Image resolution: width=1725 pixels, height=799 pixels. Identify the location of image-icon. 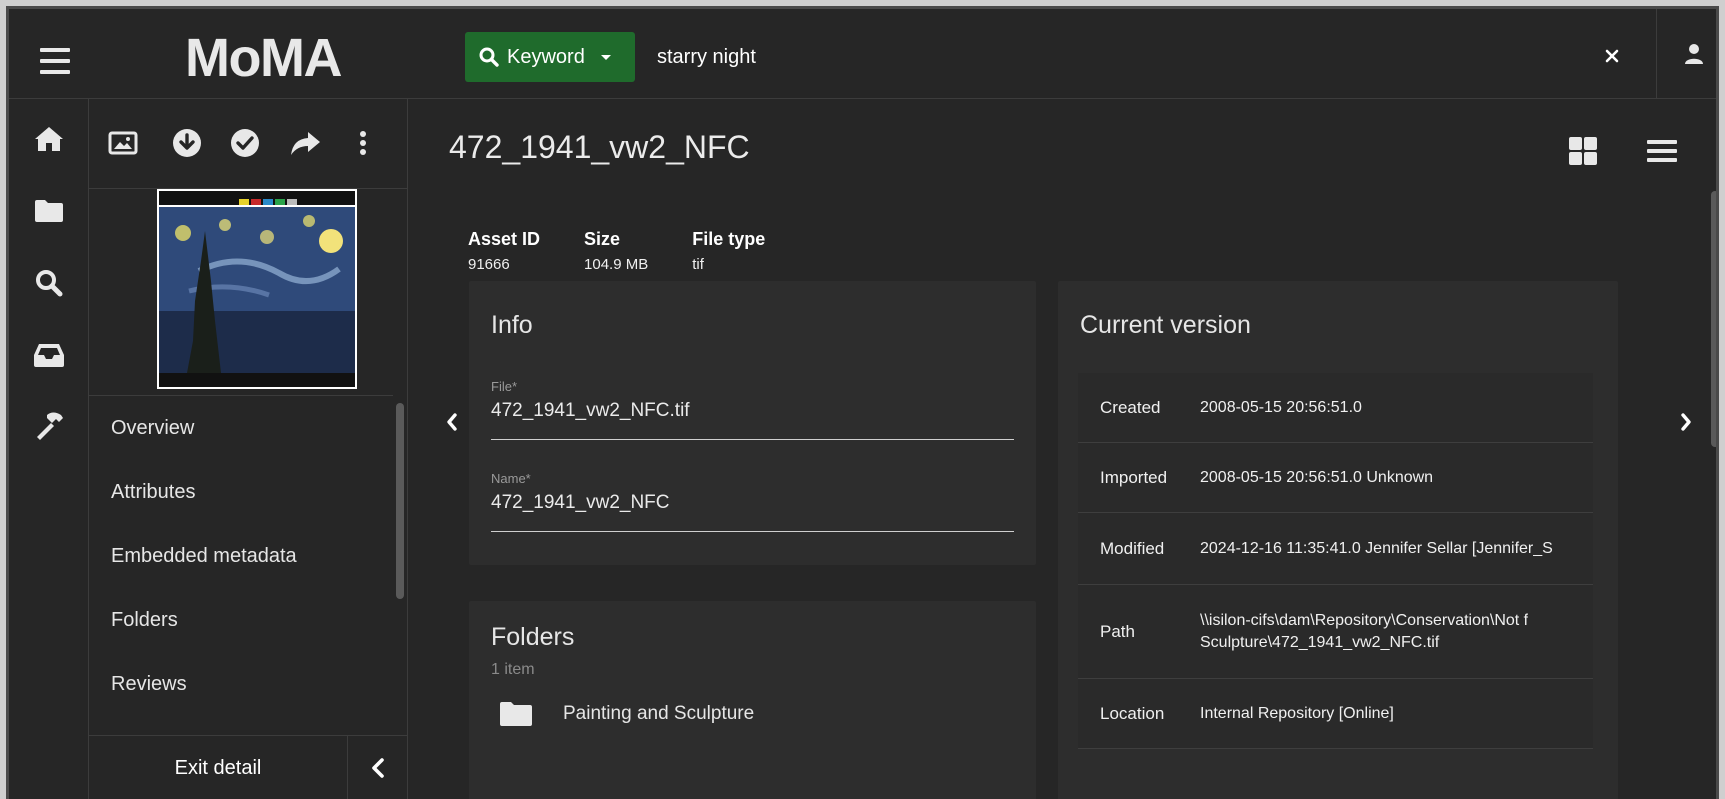
(123, 143).